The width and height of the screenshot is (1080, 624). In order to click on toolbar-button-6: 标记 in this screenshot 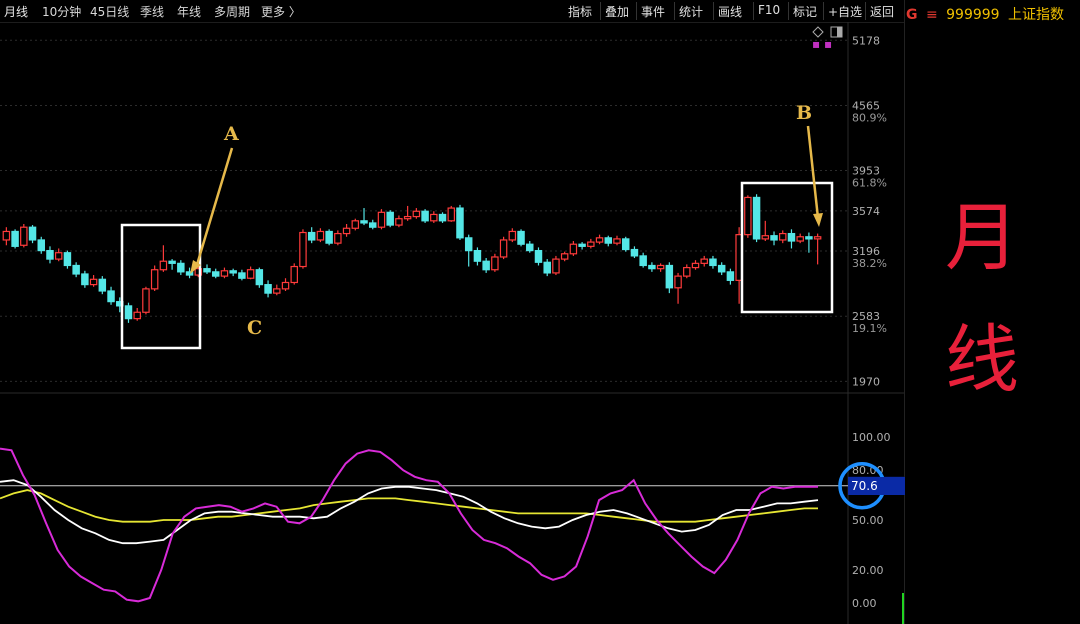, I will do `click(805, 11)`.